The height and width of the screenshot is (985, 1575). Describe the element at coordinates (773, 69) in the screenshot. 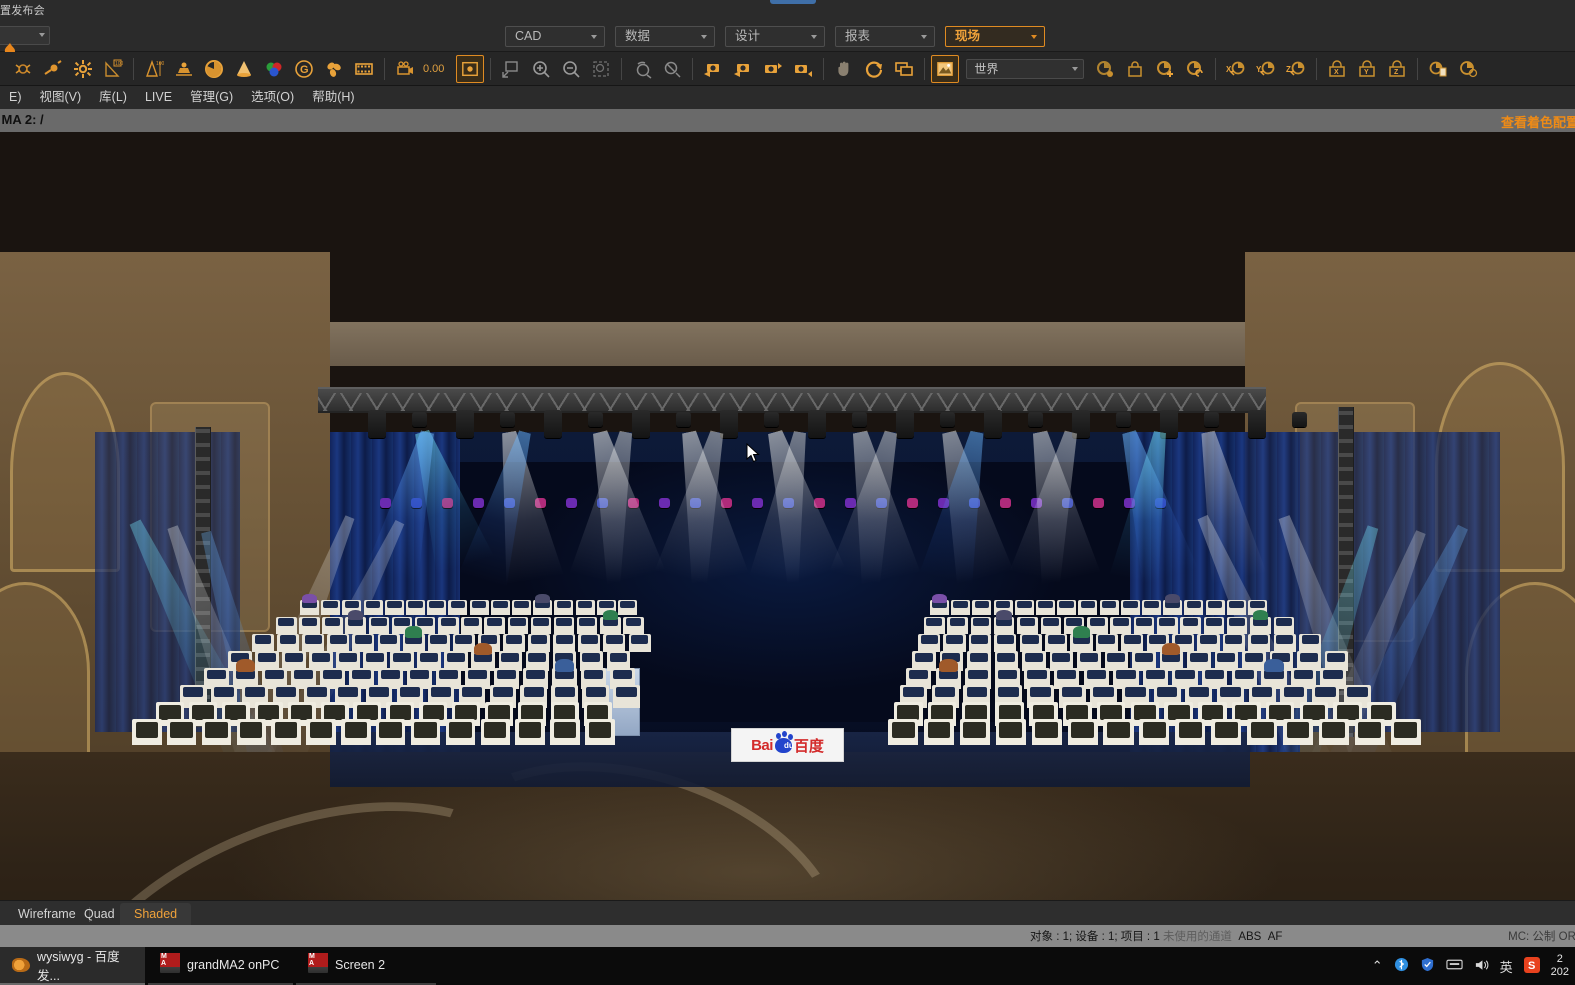

I see `camera-add-icon` at that location.